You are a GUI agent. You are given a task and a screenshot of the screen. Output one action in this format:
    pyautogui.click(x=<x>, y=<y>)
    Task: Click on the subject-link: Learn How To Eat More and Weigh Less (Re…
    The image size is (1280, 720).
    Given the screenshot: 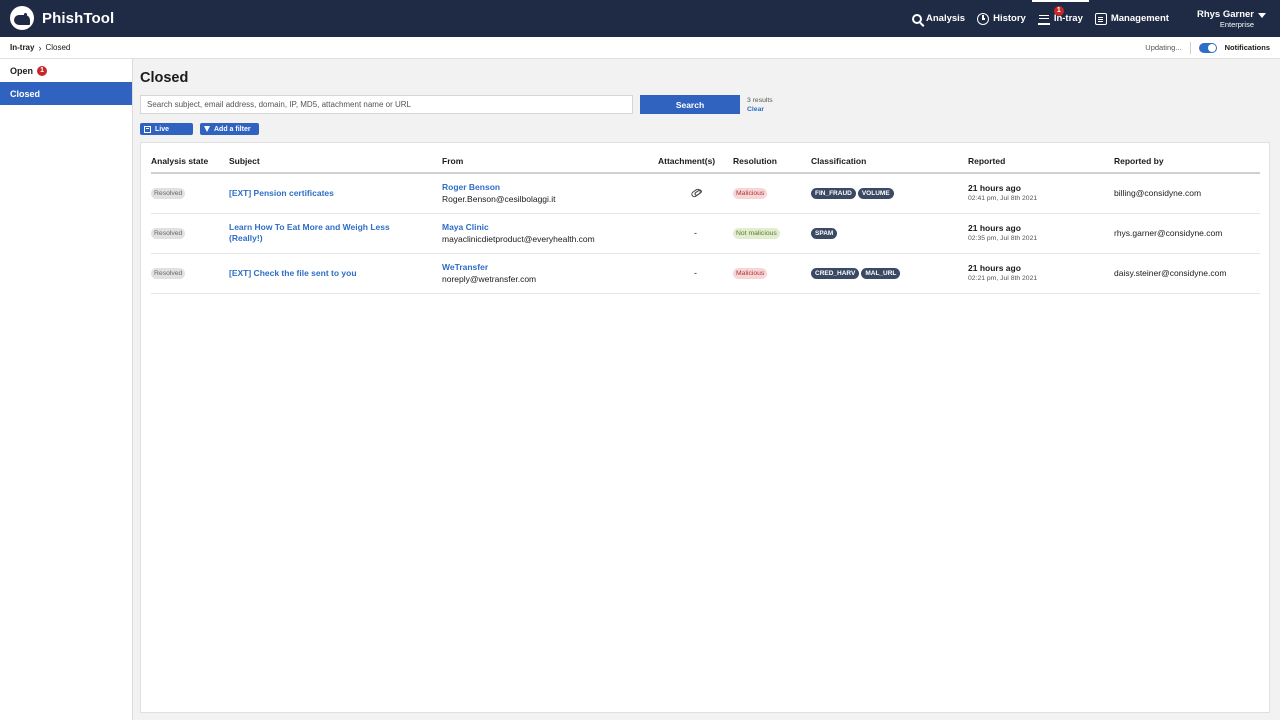 What is the action you would take?
    pyautogui.click(x=324, y=233)
    